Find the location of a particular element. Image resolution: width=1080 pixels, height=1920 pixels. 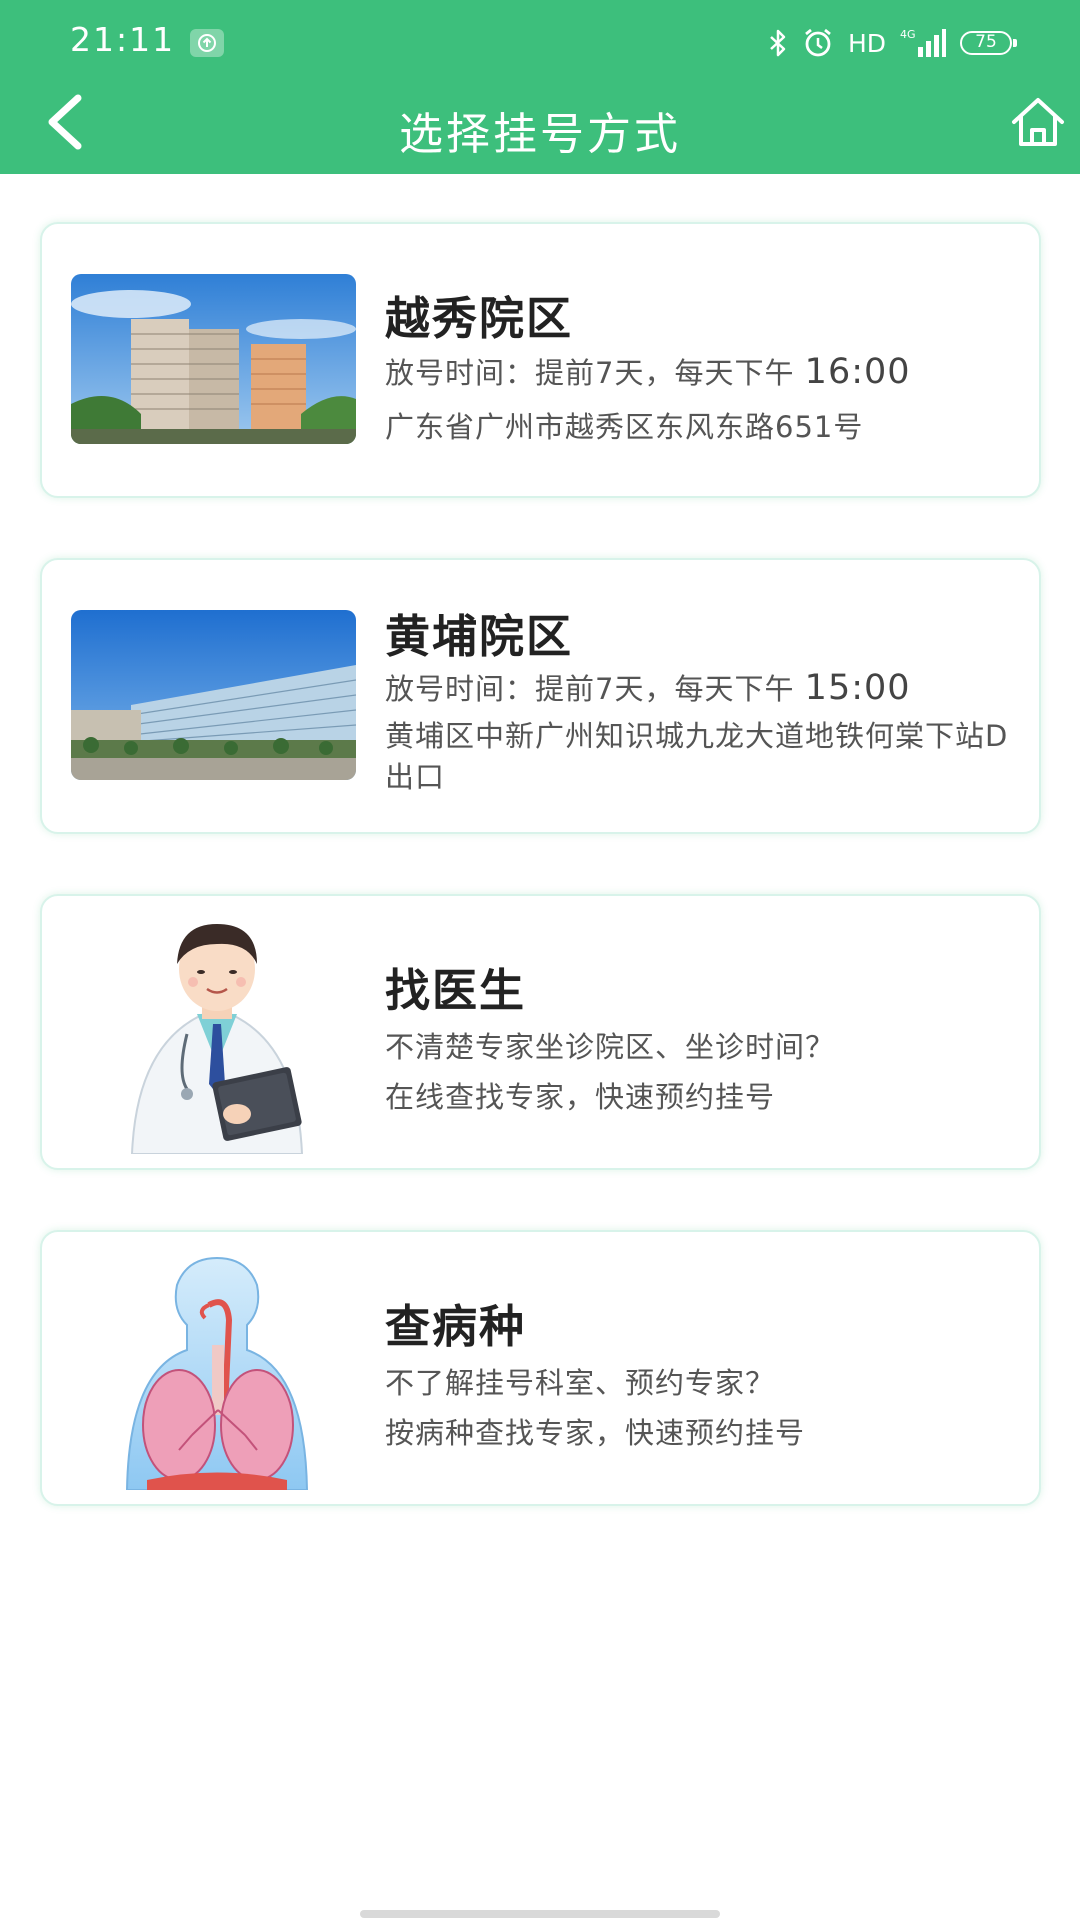

signal-icon: 4G is located at coordinates (923, 42).